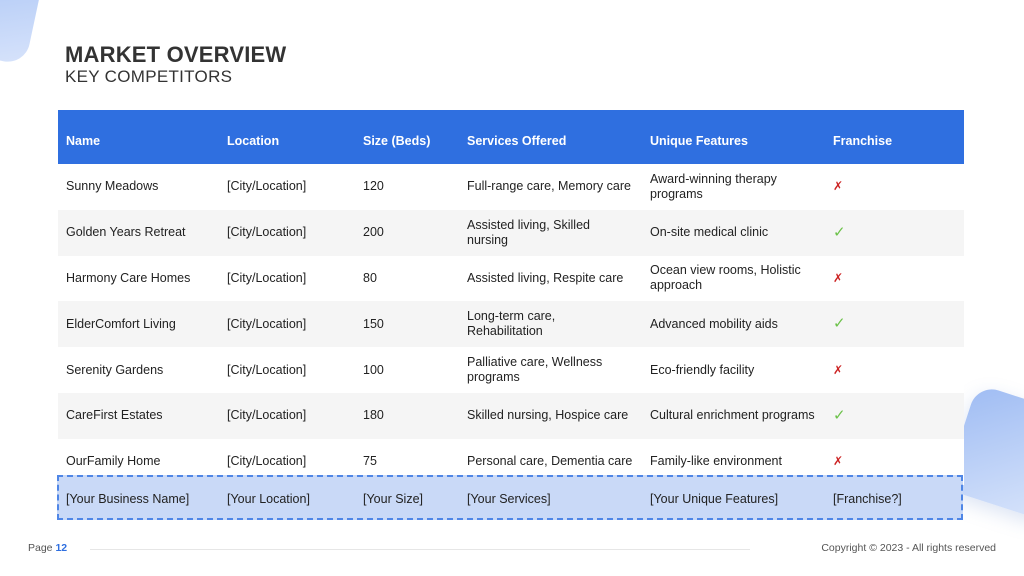  Describe the element at coordinates (550, 370) in the screenshot. I see `cell-services: Palliative care, Wellness programs` at that location.